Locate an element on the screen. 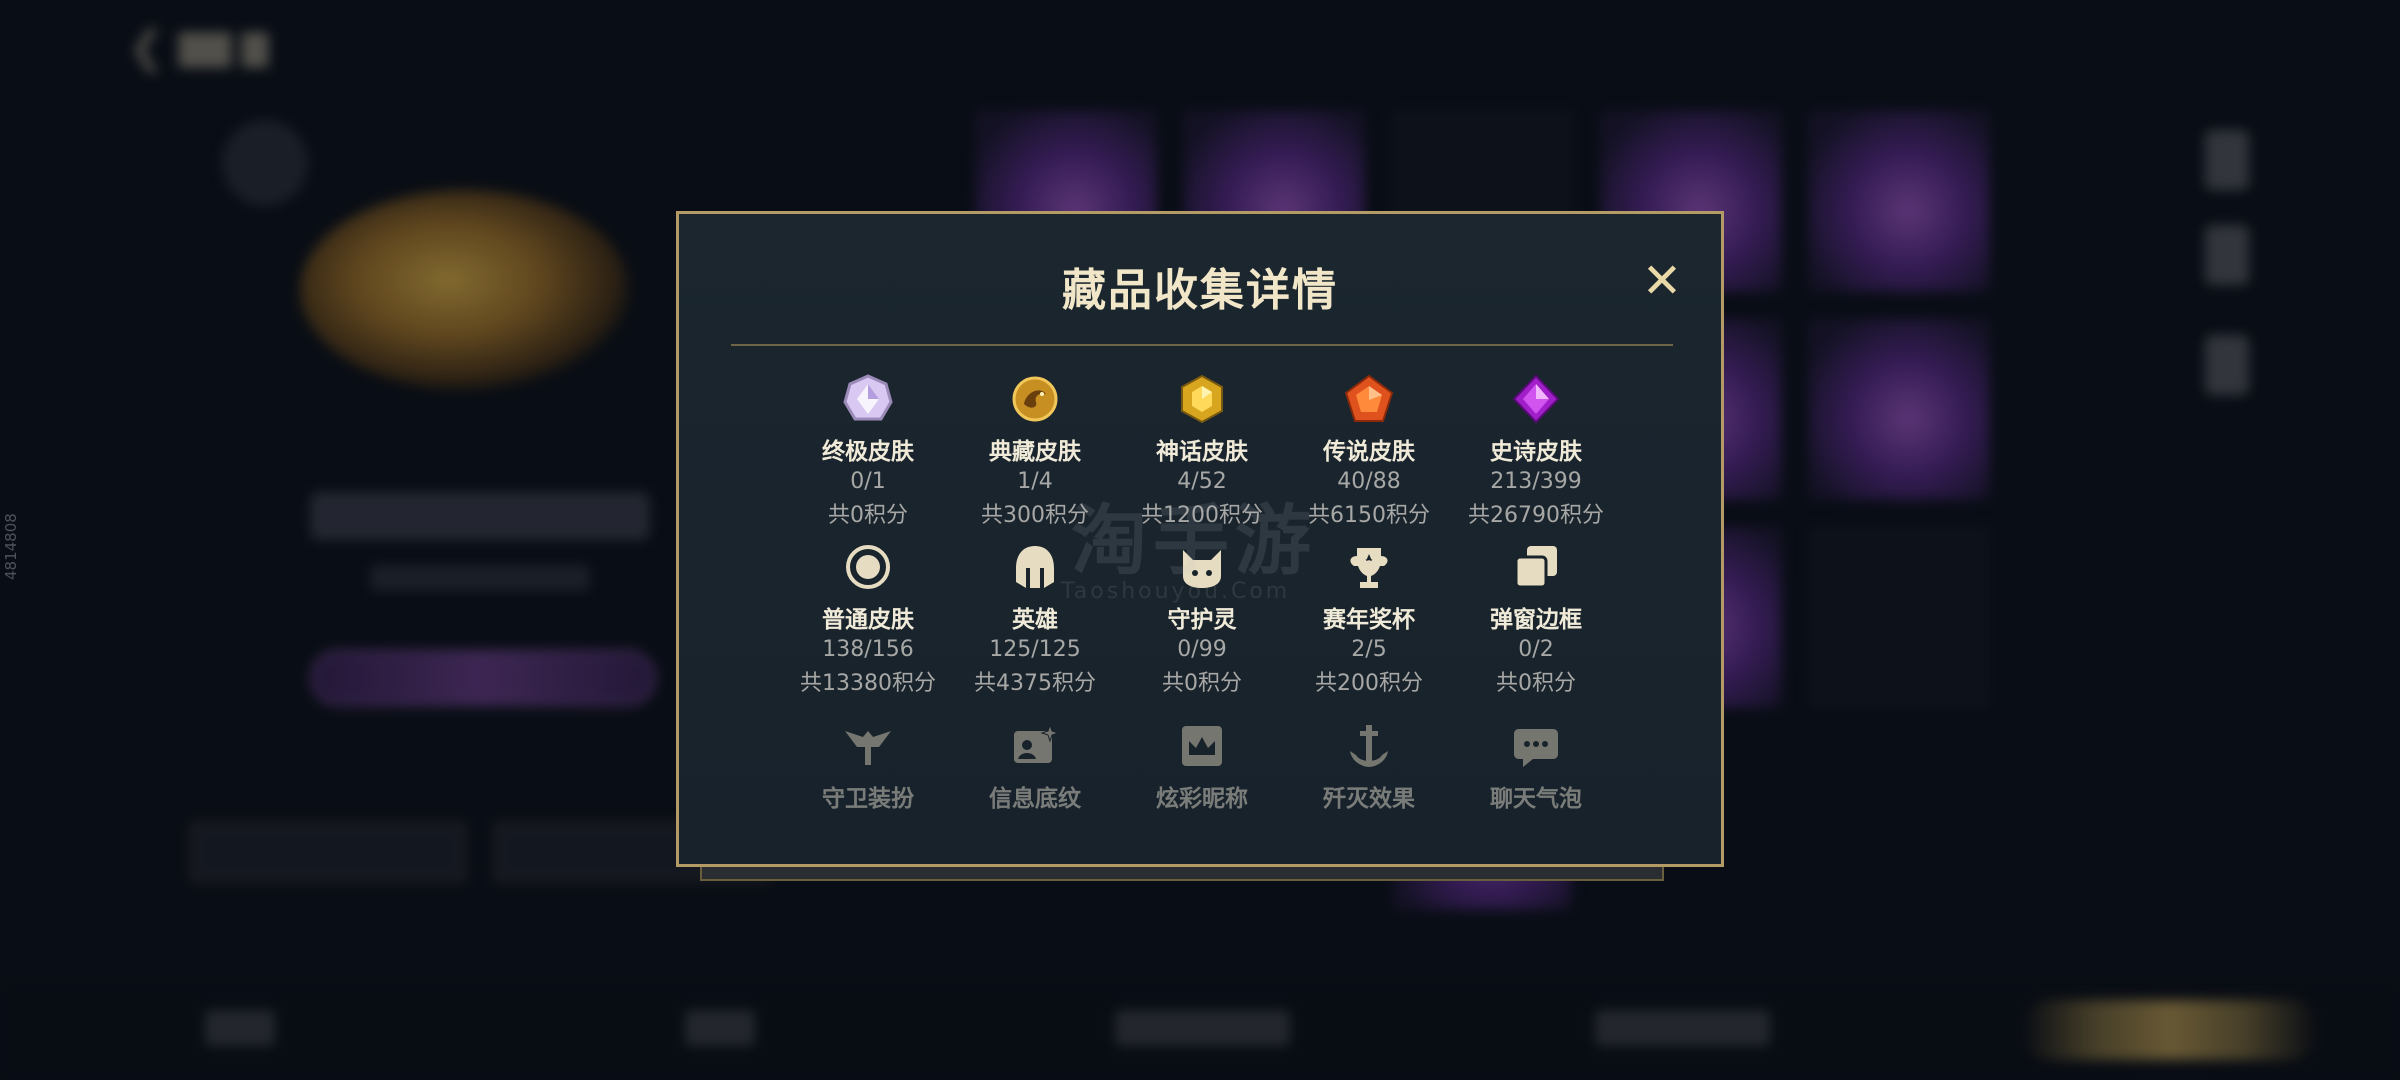 The image size is (2400, 1080). item-name: 赛年奖杯 is located at coordinates (1369, 620).